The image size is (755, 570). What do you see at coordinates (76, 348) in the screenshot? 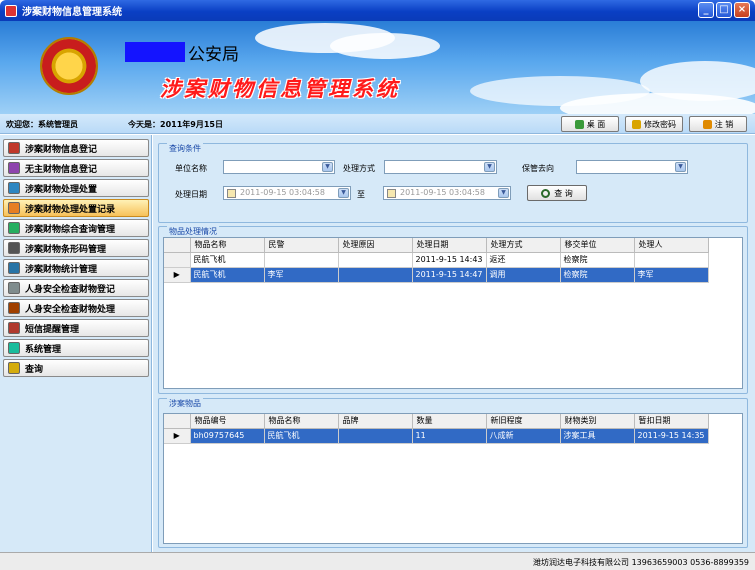
I see `sidebar-item: 系统管理` at bounding box center [76, 348].